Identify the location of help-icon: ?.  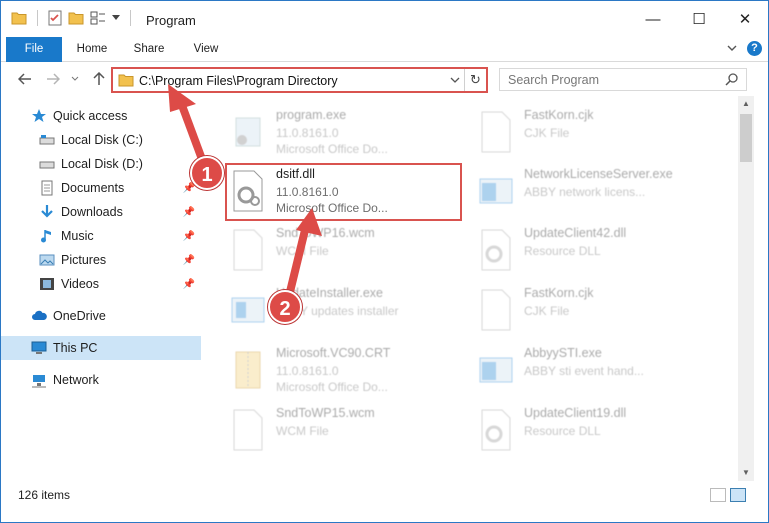
(754, 48).